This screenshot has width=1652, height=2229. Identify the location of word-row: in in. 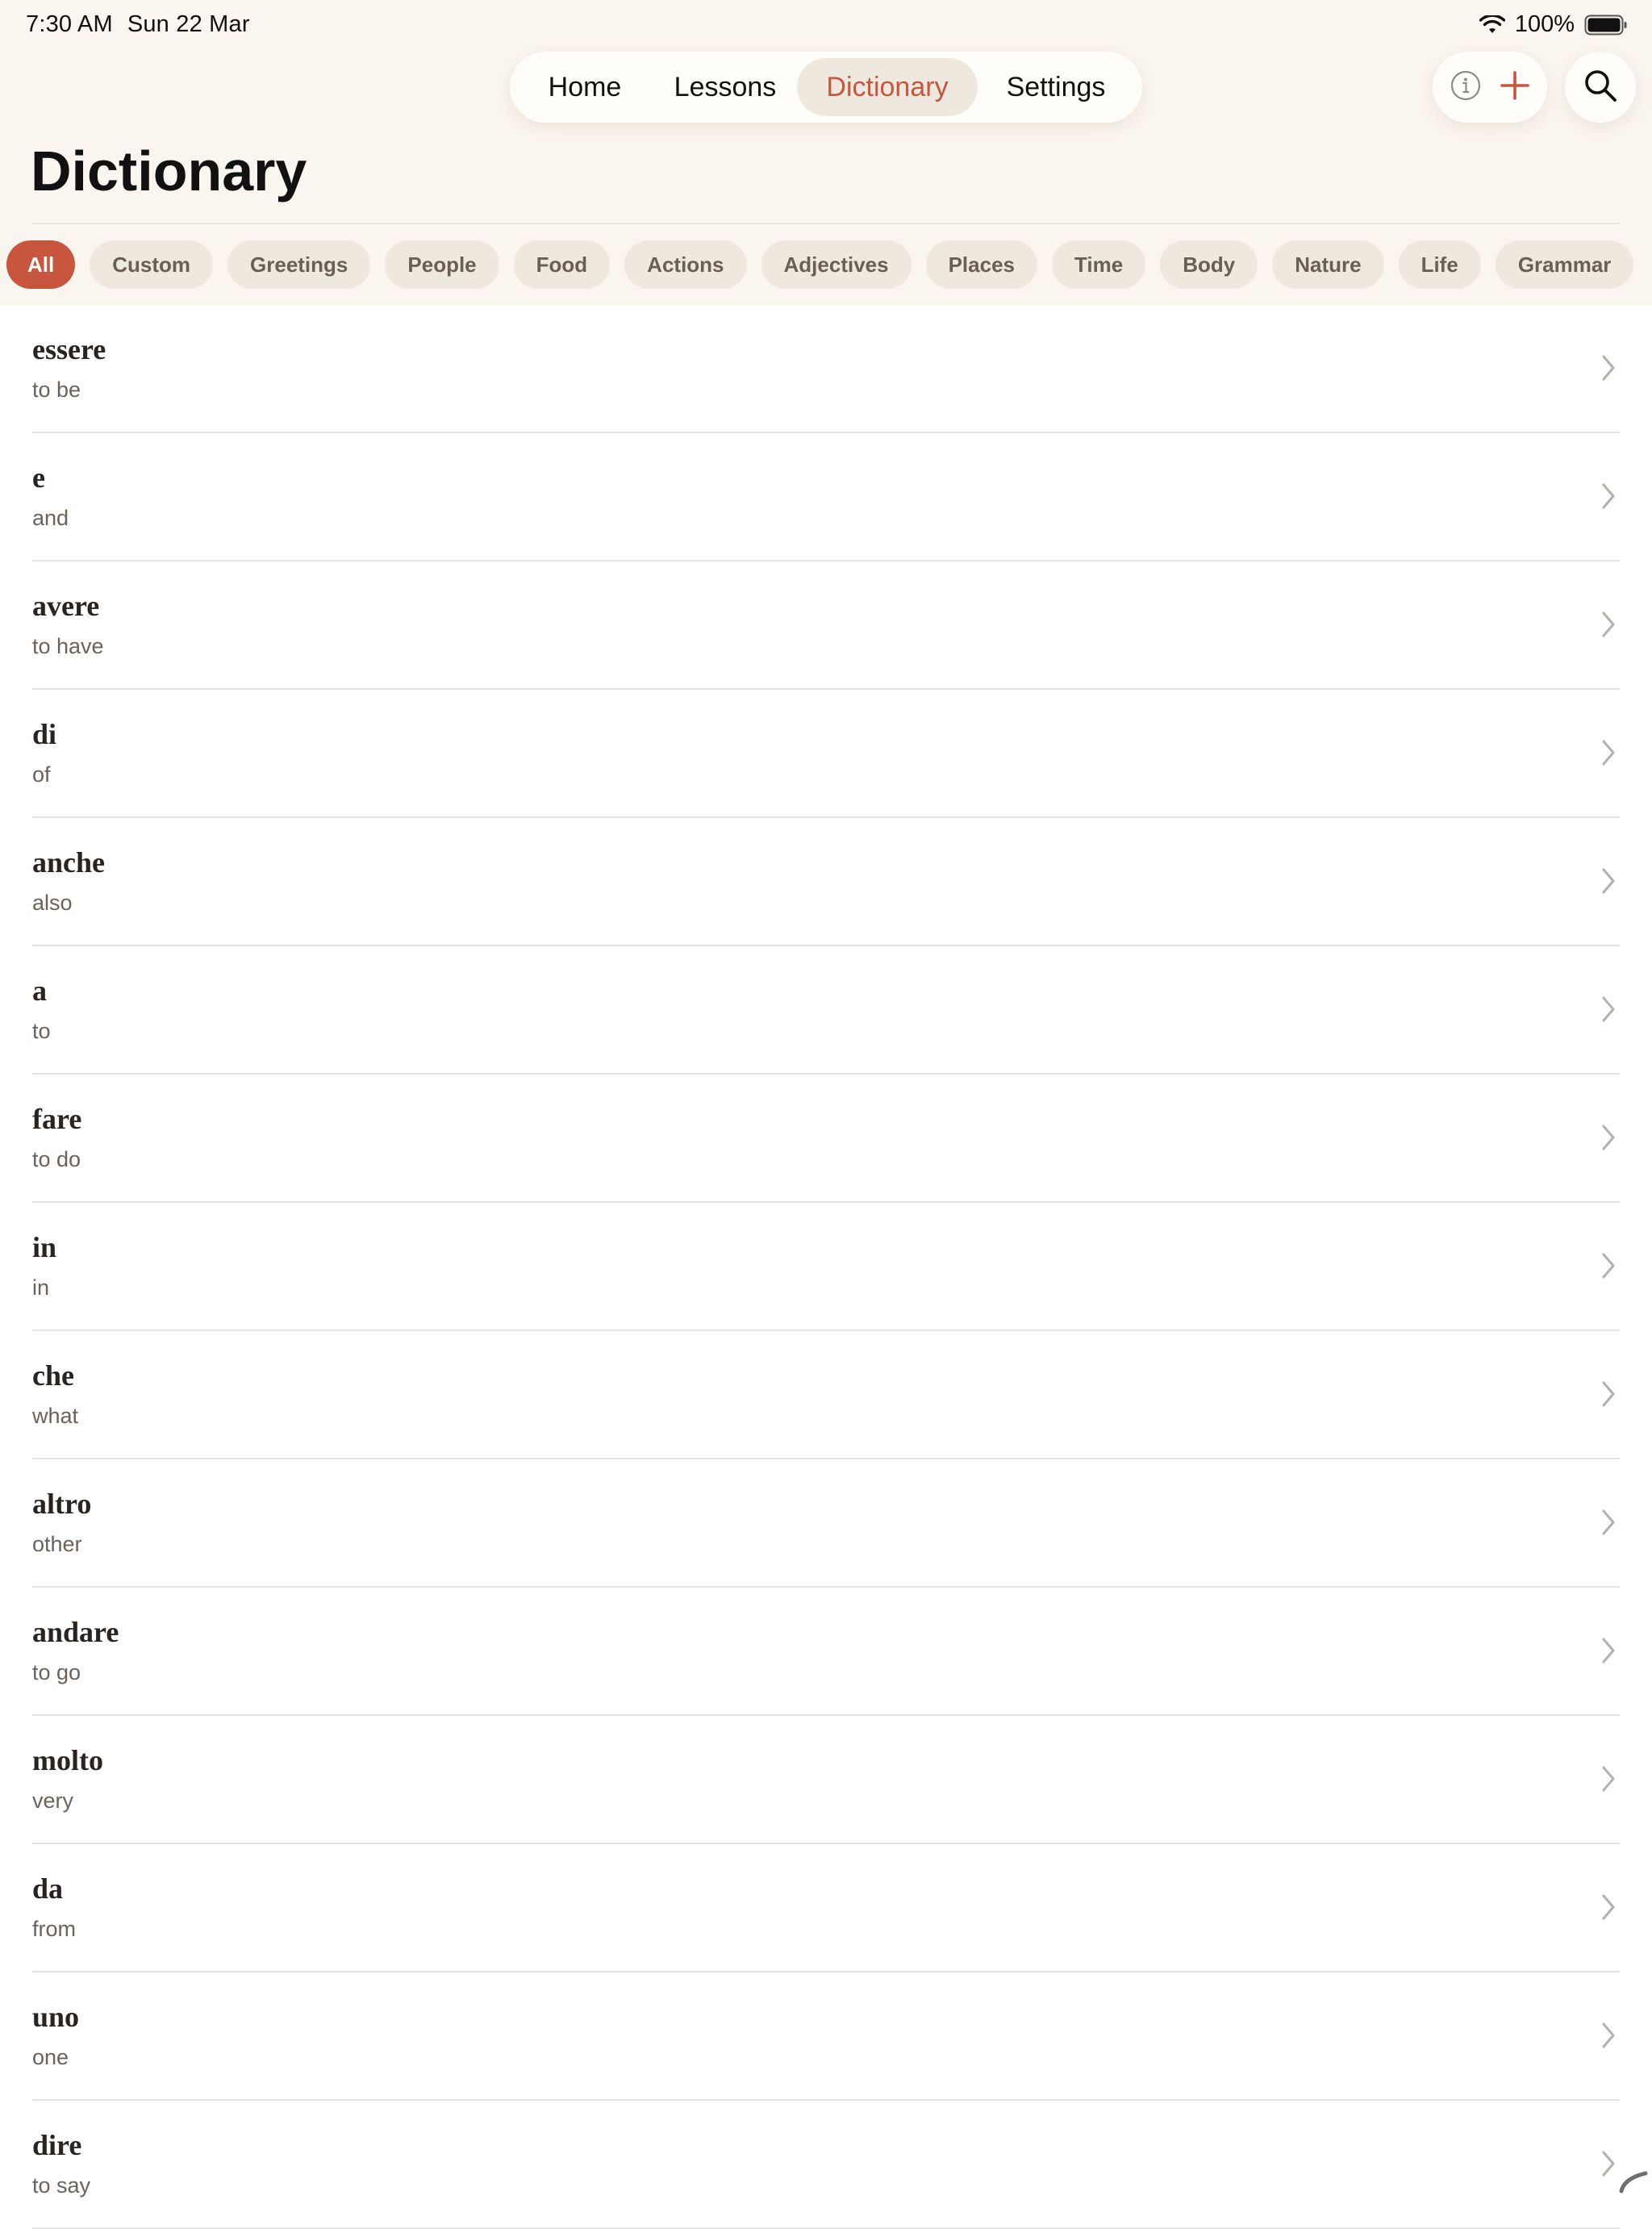
(826, 1267).